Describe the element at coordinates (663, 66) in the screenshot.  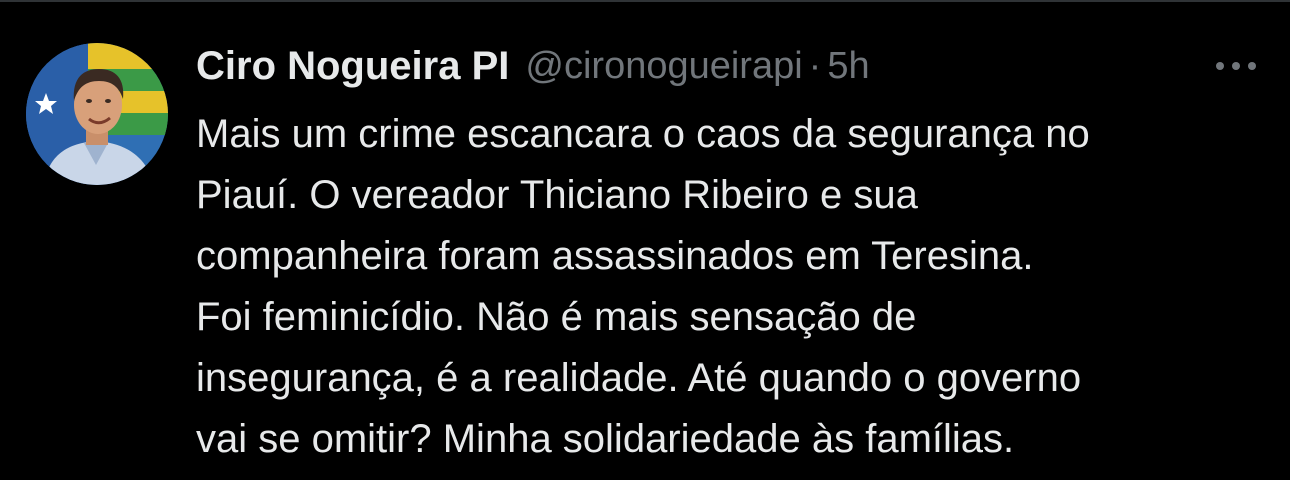
I see `author-handle: @cironogueirapi` at that location.